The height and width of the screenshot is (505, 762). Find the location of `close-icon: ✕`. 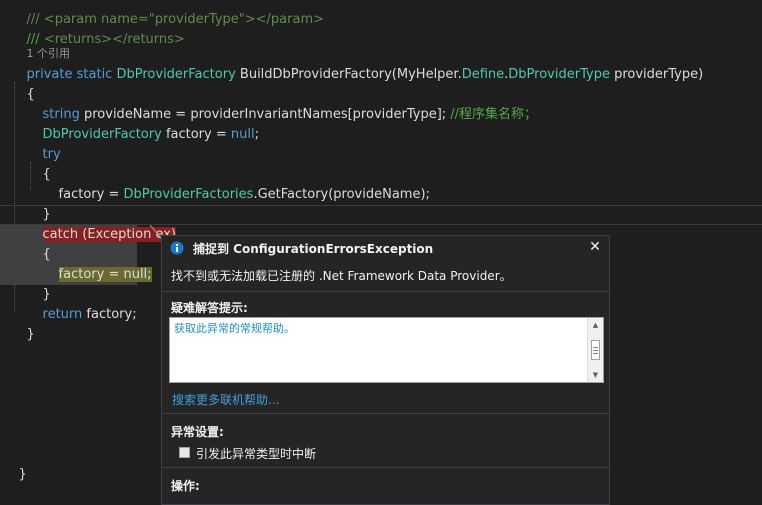

close-icon: ✕ is located at coordinates (595, 247).